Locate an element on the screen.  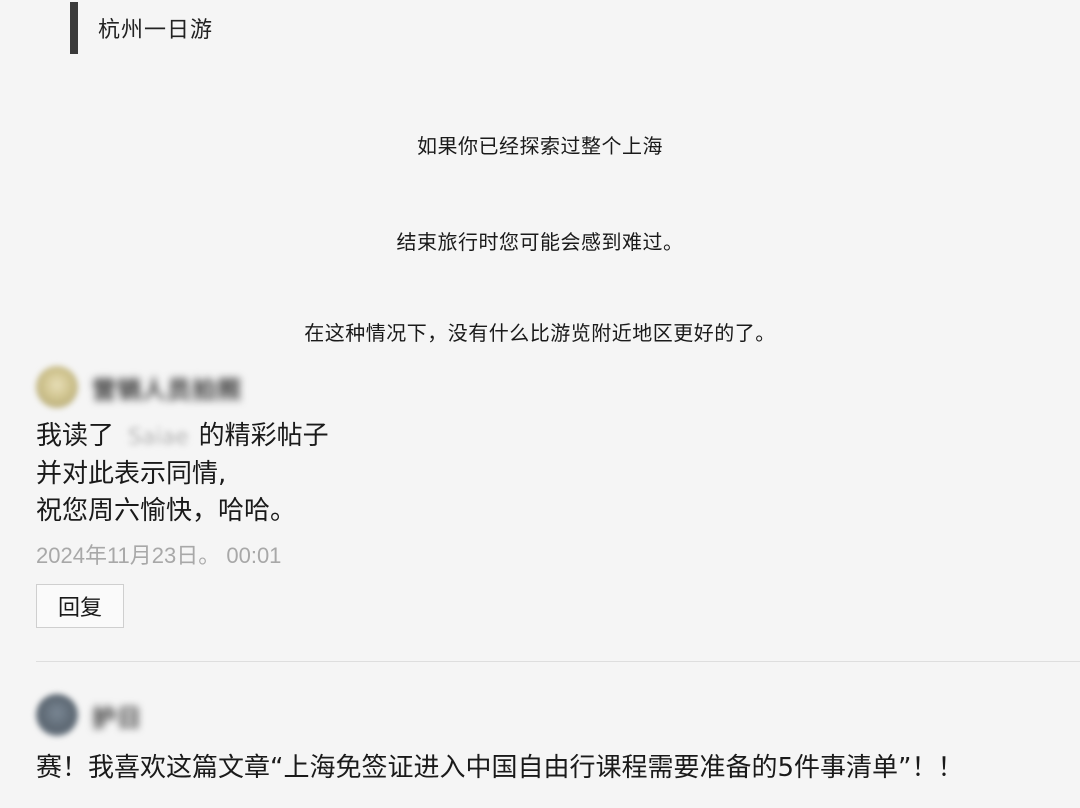
comment-body-prefix: 我读了 is located at coordinates (75, 436).